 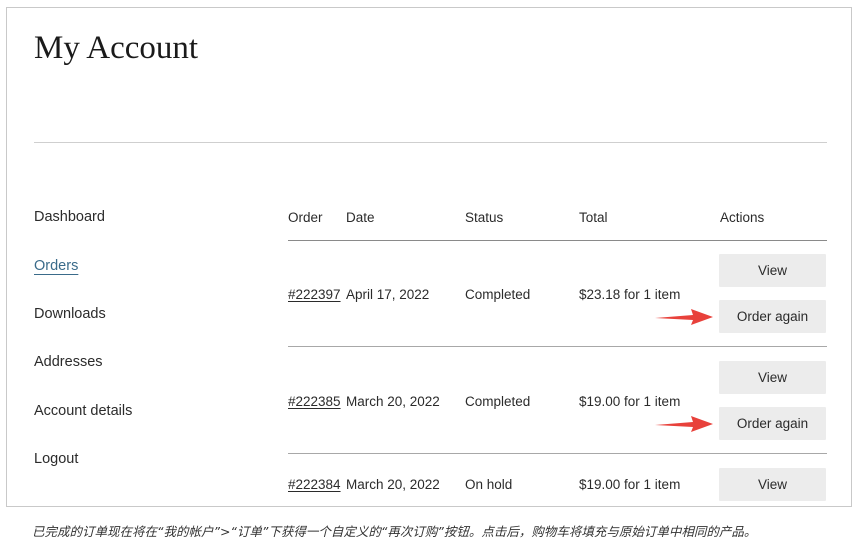 I want to click on column-header-actions: Actions, so click(x=742, y=217).